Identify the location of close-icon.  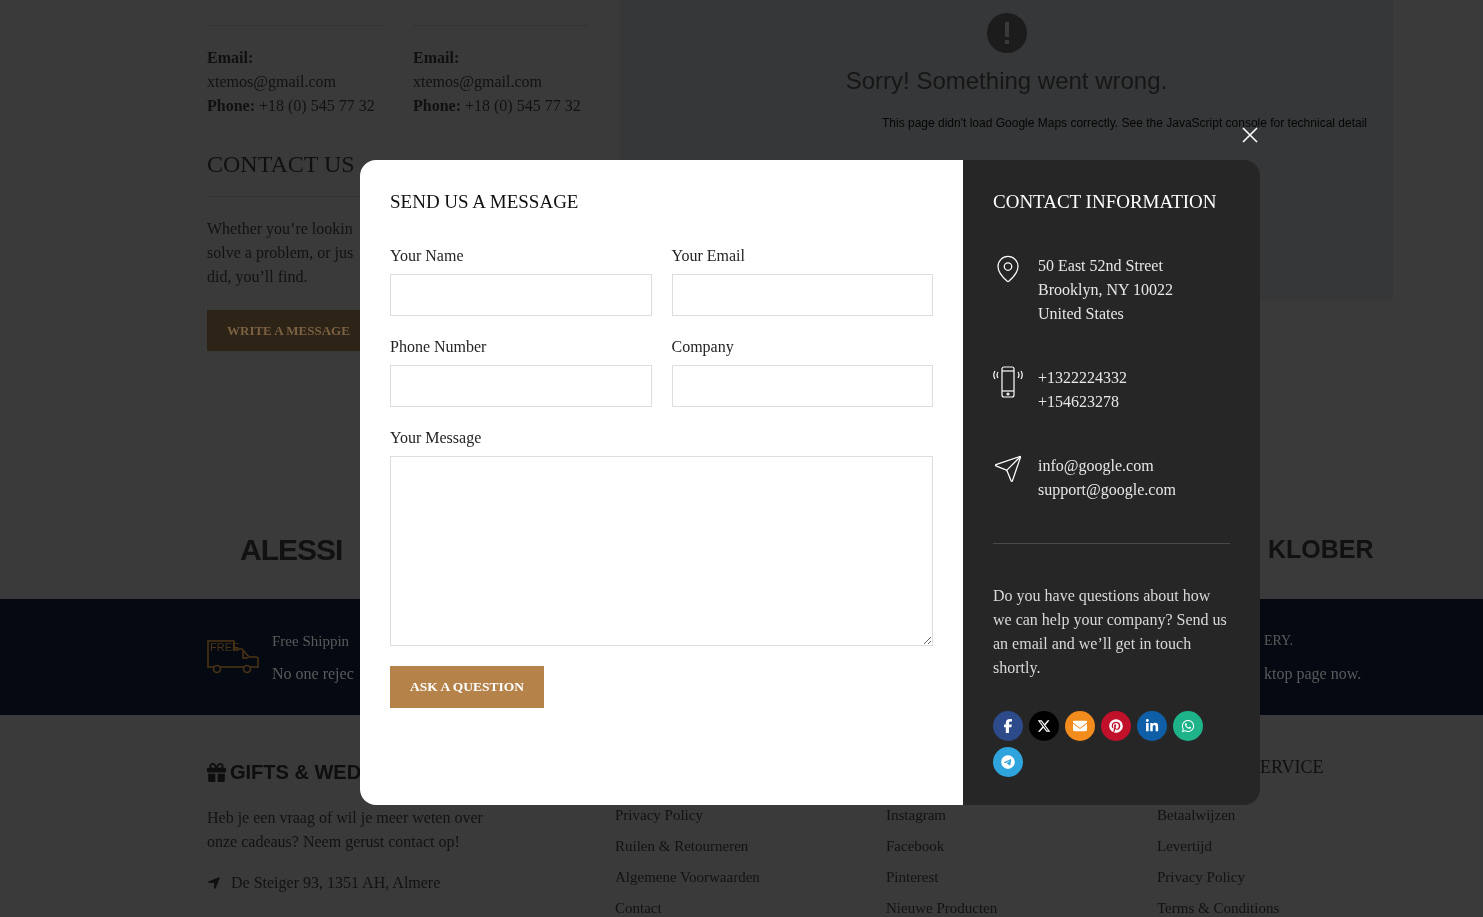
(1250, 135).